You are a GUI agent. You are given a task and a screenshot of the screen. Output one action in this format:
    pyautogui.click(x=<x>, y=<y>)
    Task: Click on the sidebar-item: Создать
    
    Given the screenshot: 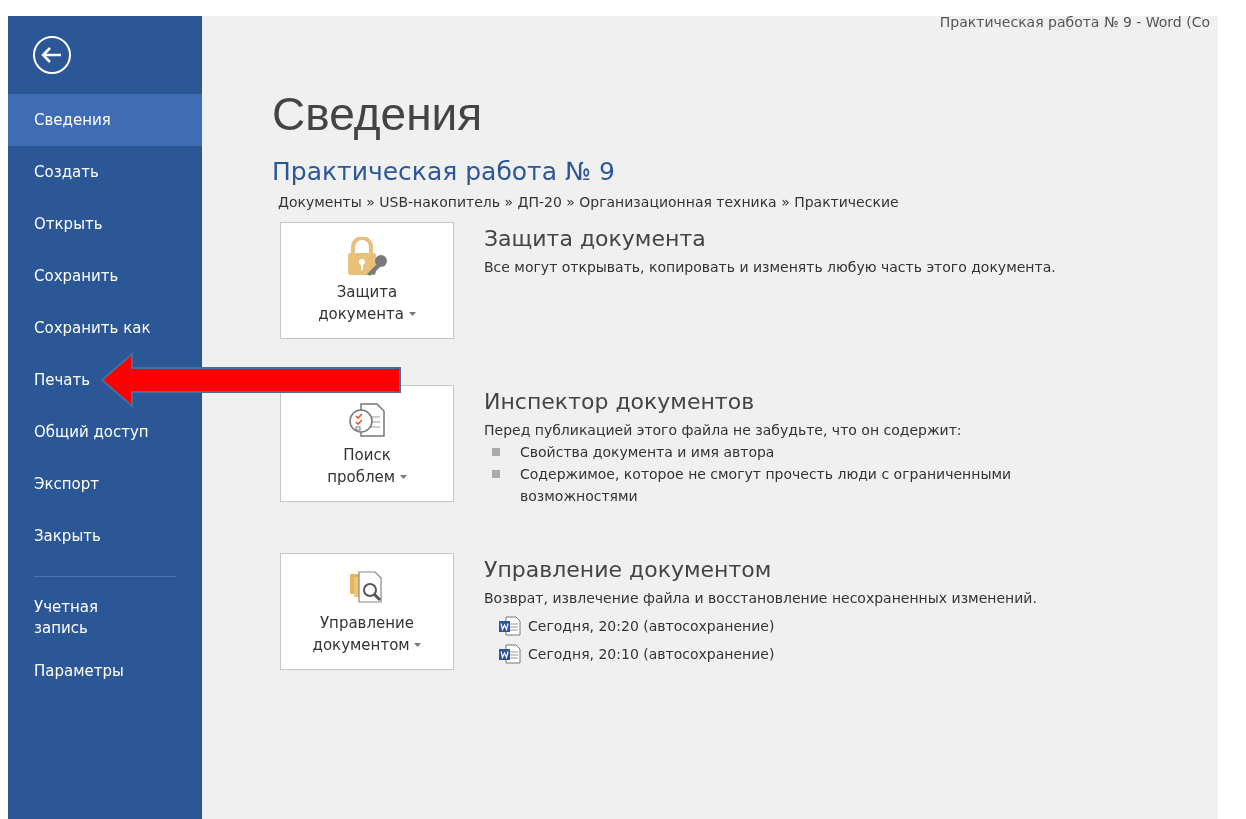 What is the action you would take?
    pyautogui.click(x=54, y=172)
    